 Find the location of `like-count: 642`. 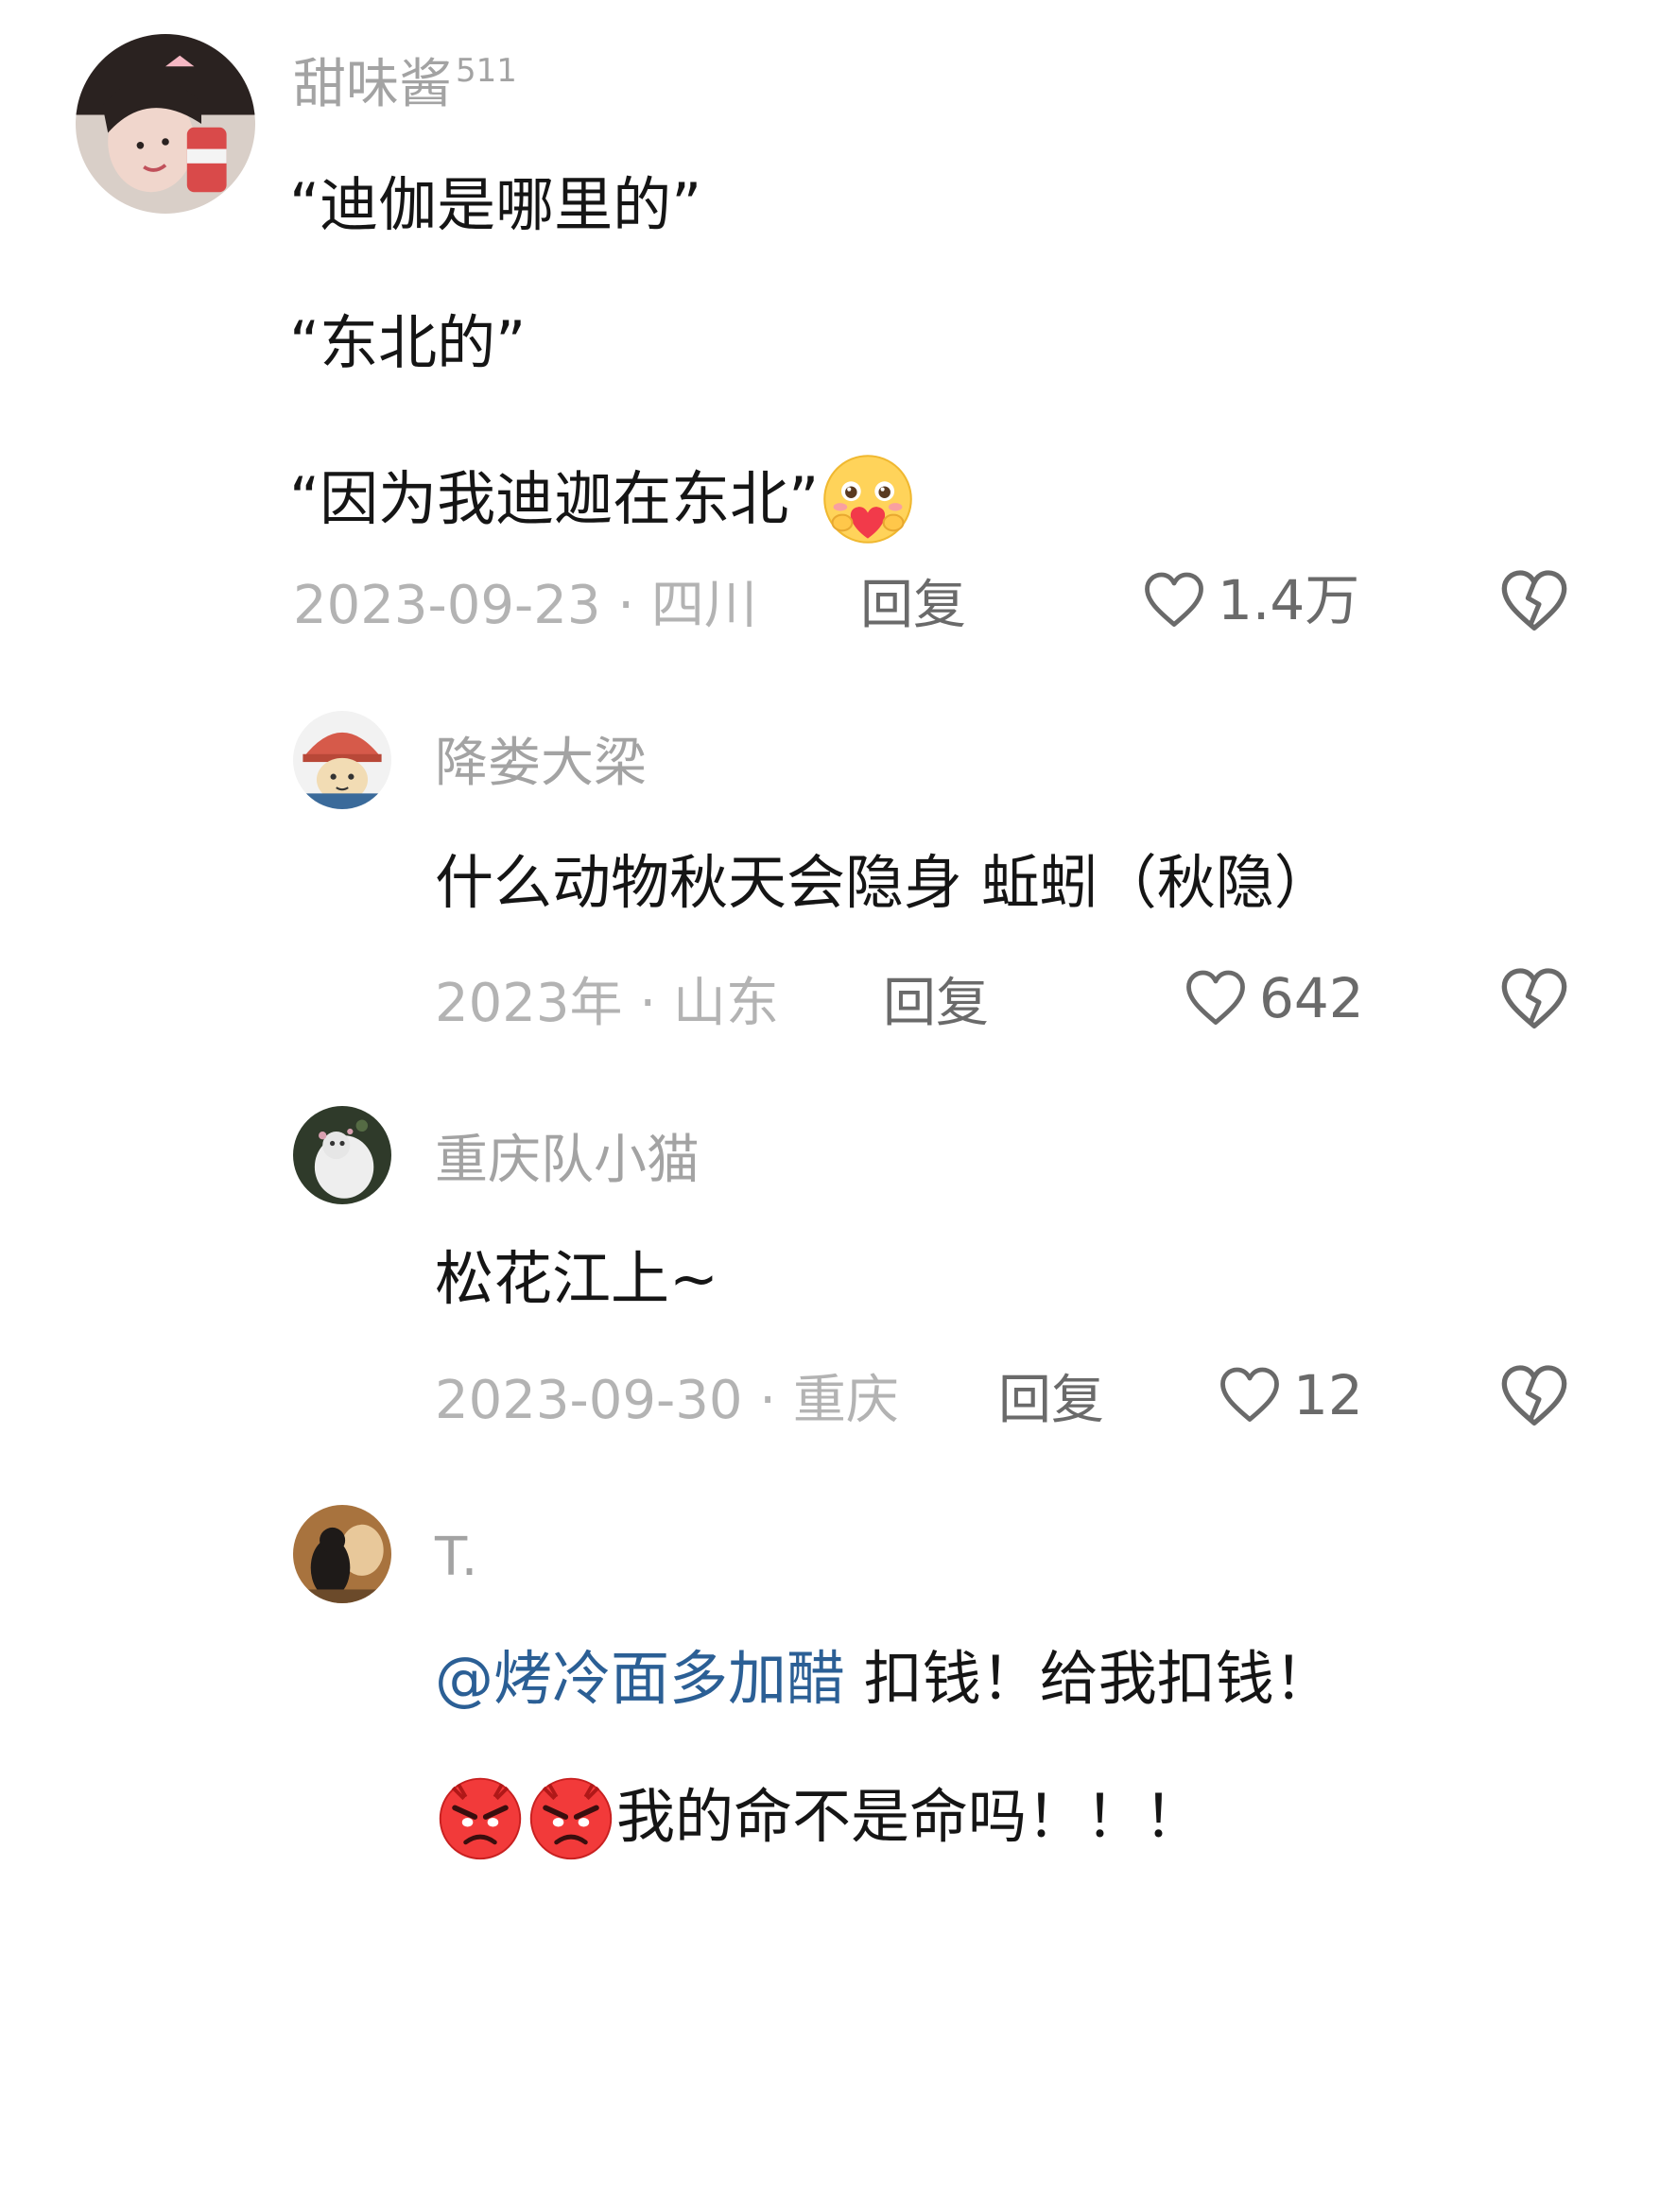

like-count: 642 is located at coordinates (1312, 998).